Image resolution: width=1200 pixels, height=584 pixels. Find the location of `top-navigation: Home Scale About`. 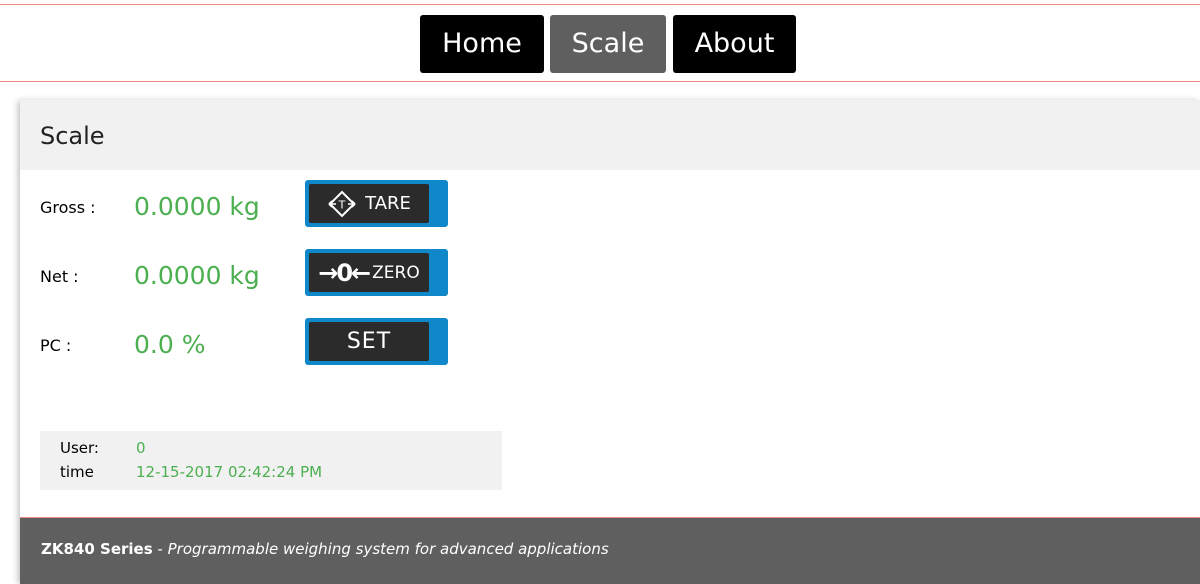

top-navigation: Home Scale About is located at coordinates (600, 41).